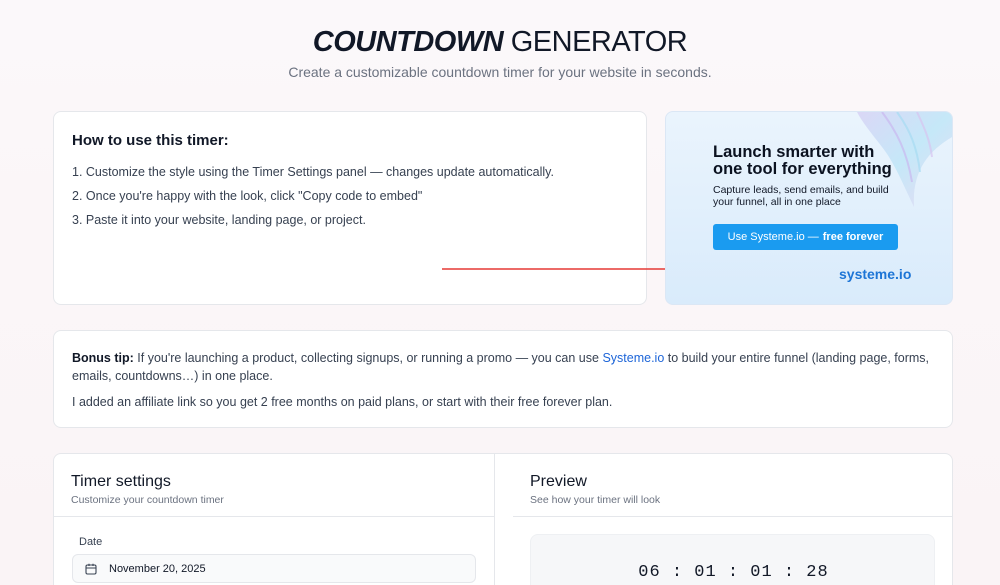 The height and width of the screenshot is (585, 1000). Describe the element at coordinates (801, 190) in the screenshot. I see `promo-subtext-line: Capture leads, send emails, and build` at that location.